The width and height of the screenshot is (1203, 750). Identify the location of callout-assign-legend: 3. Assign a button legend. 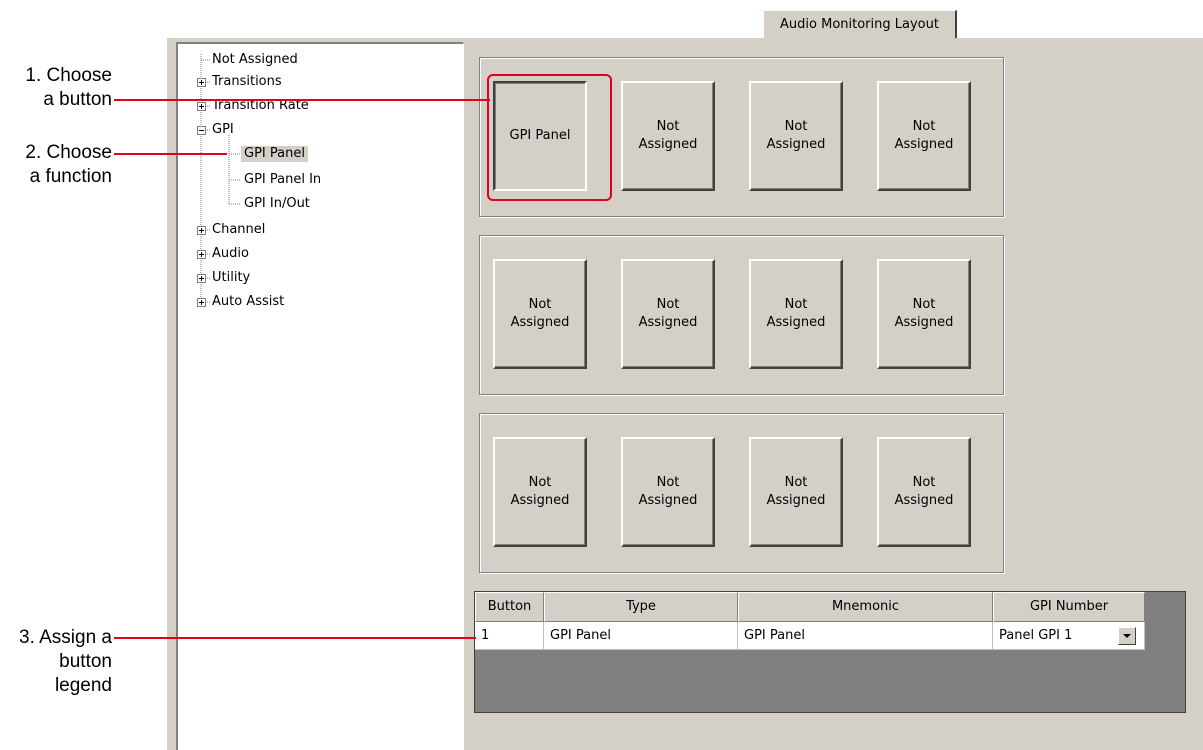
(56, 662).